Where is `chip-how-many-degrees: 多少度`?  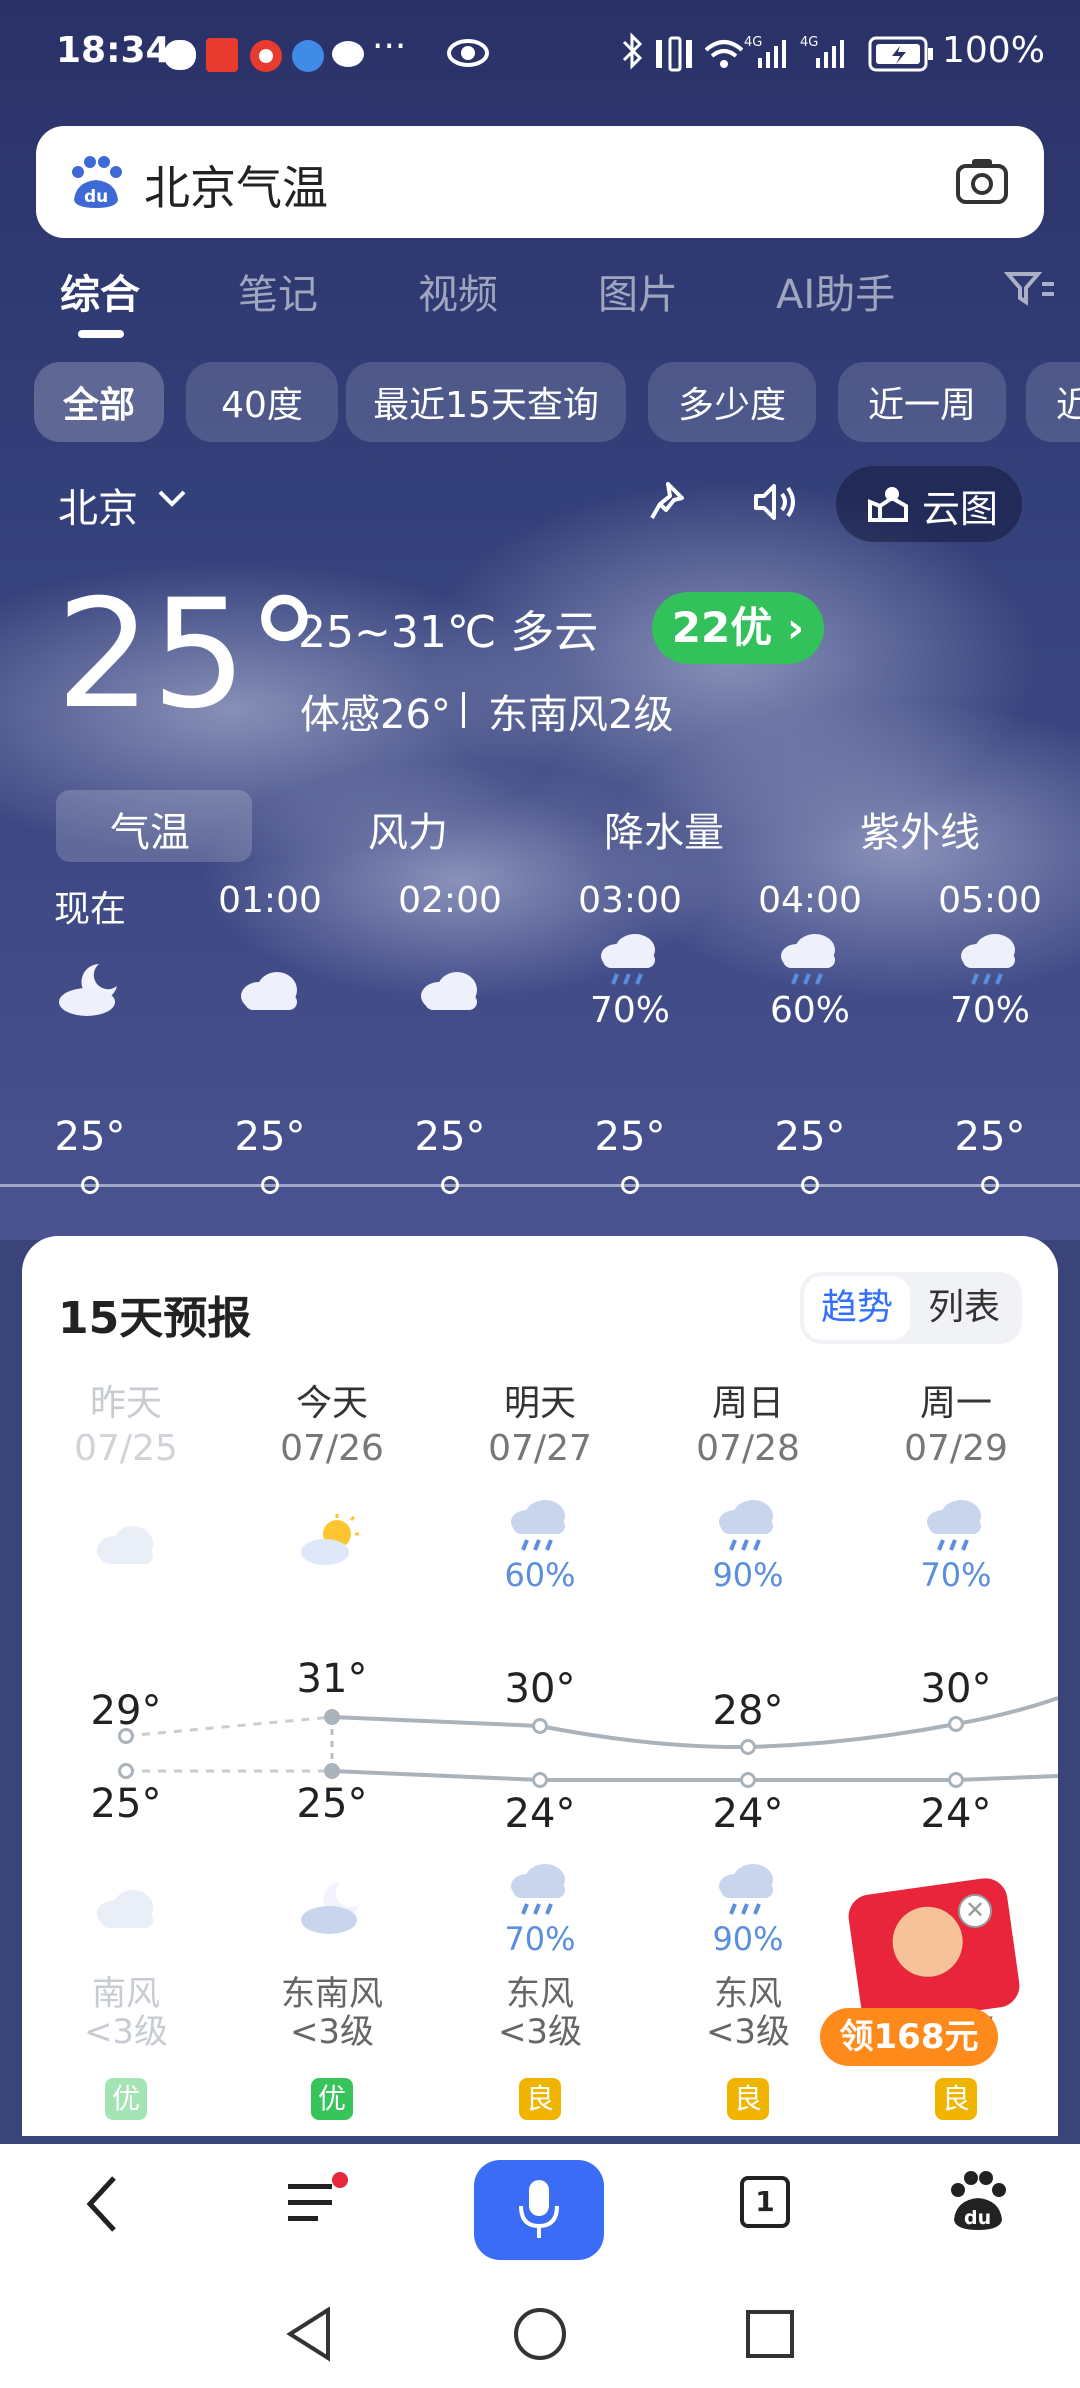
chip-how-many-degrees: 多少度 is located at coordinates (732, 402).